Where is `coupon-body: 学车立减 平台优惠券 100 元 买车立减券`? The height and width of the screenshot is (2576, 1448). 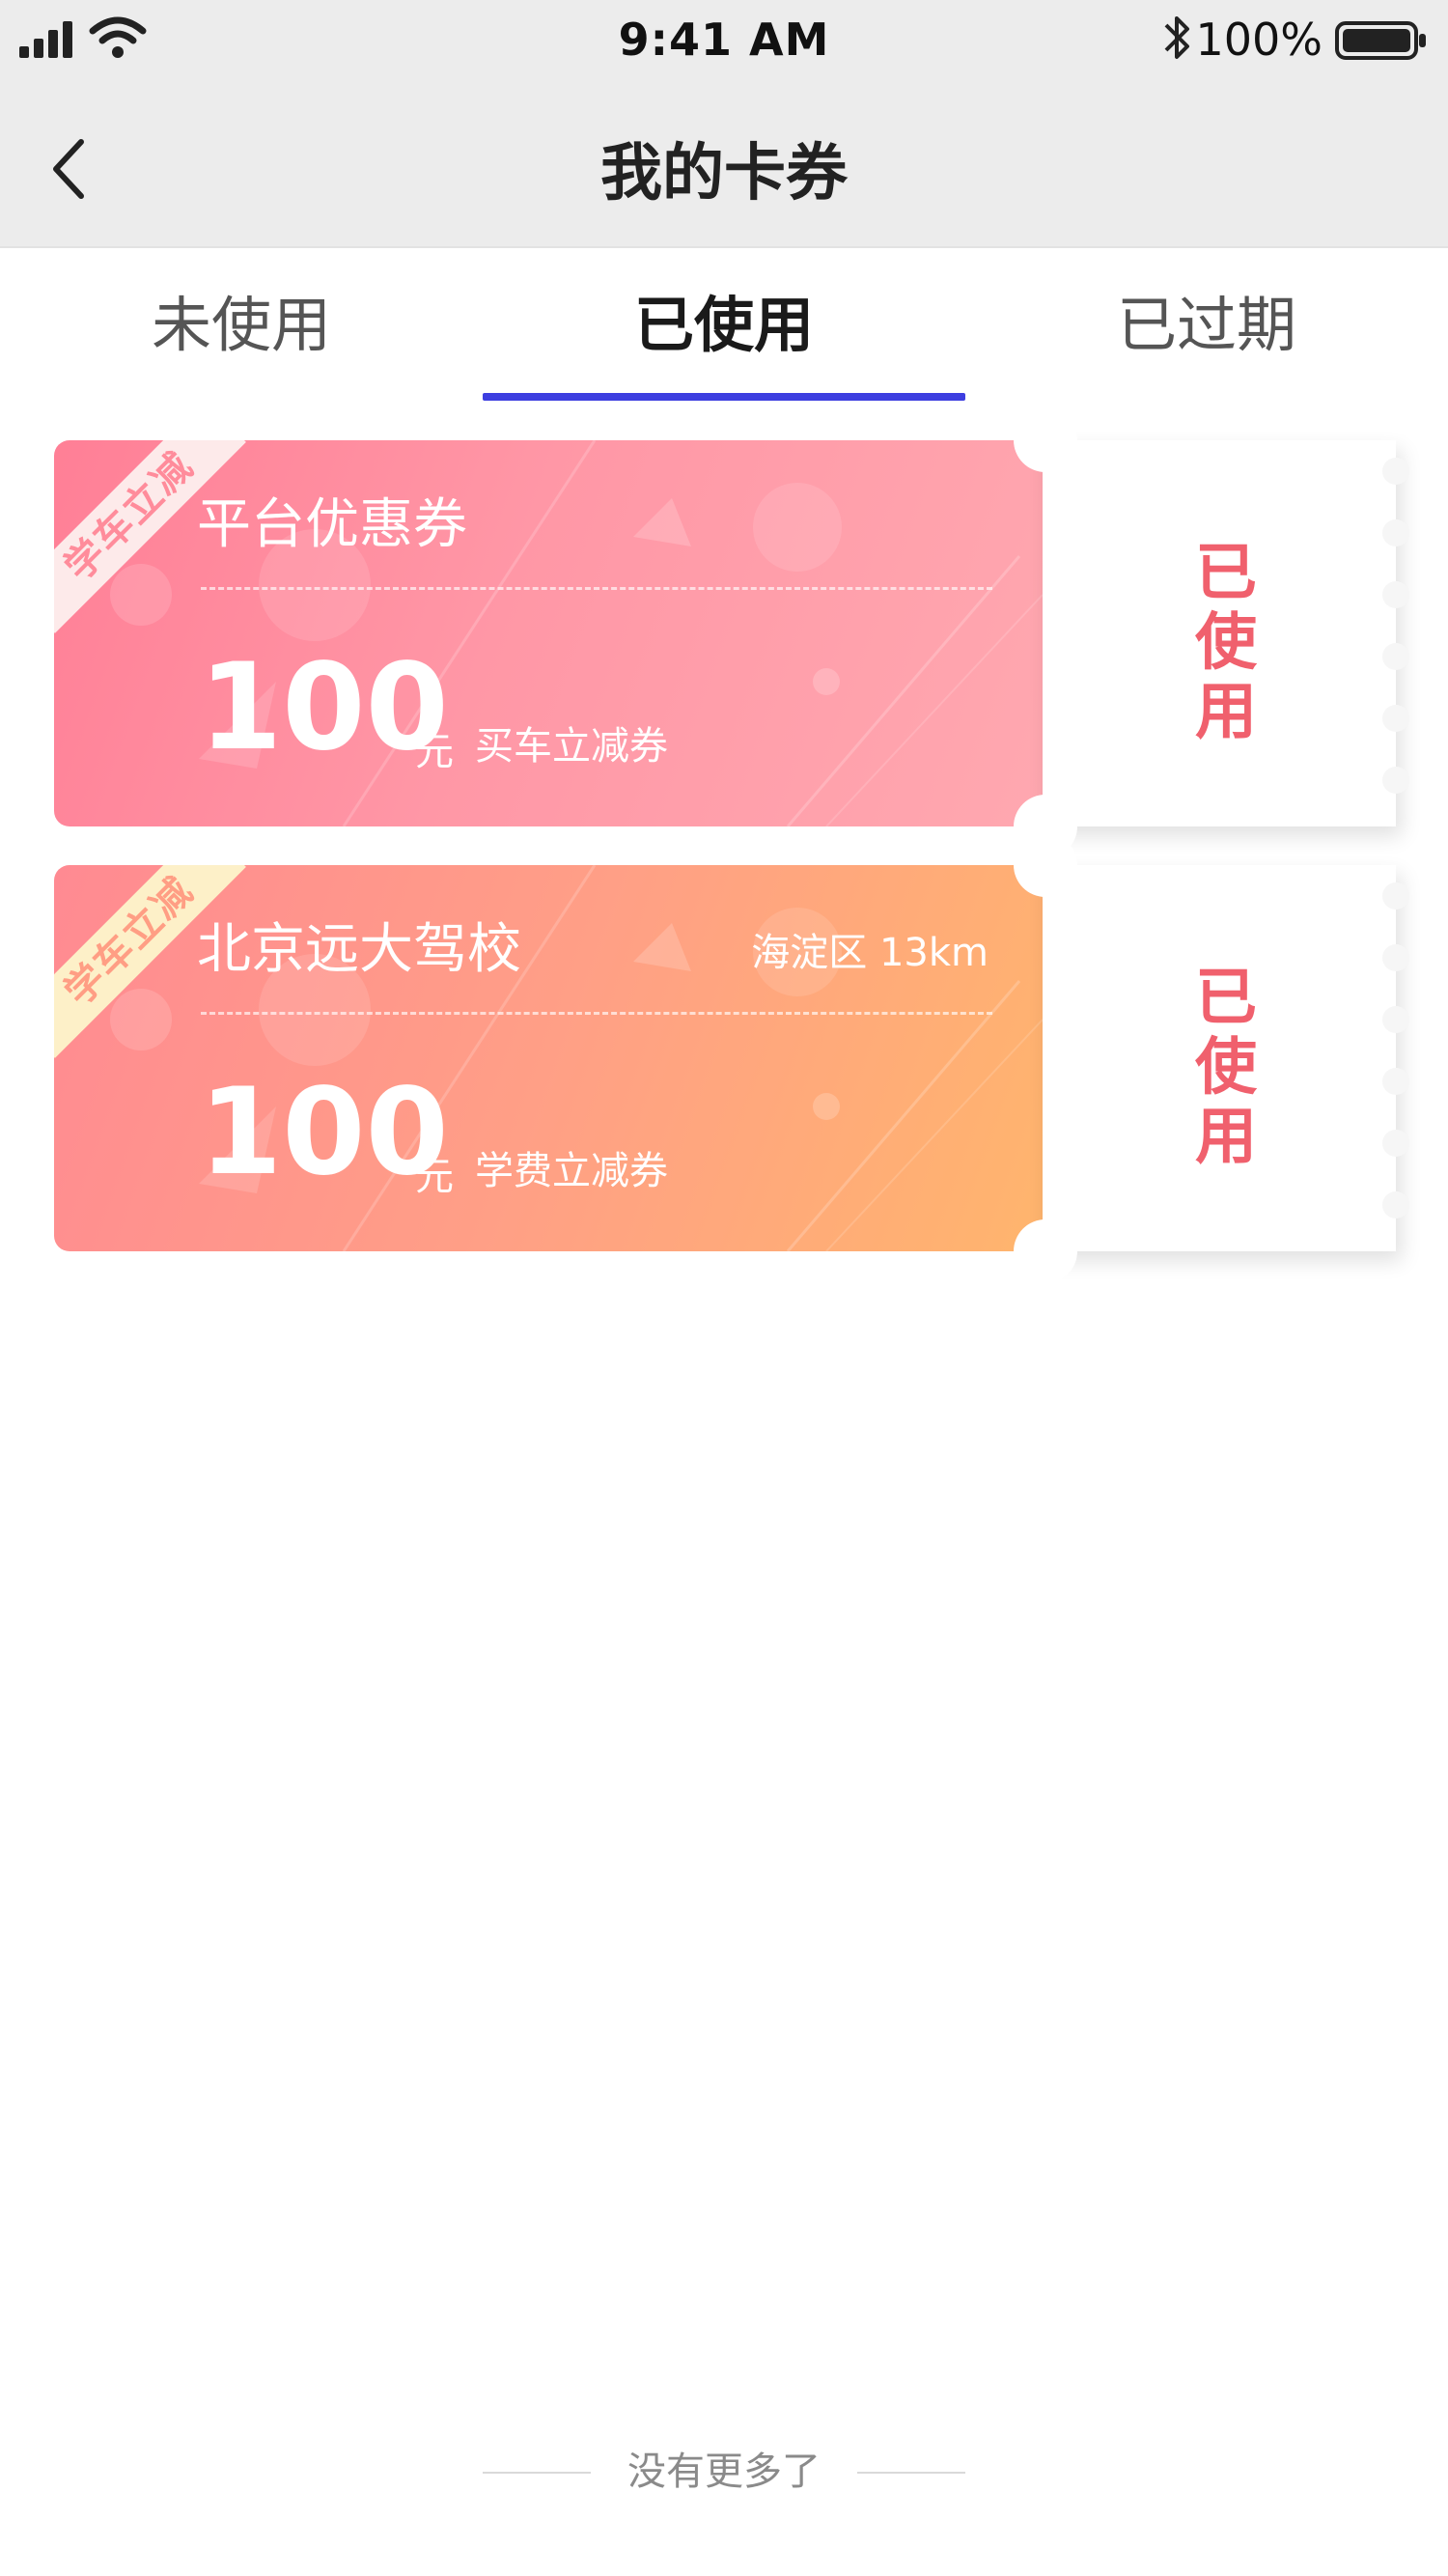 coupon-body: 学车立减 平台优惠券 100 元 买车立减券 is located at coordinates (549, 633).